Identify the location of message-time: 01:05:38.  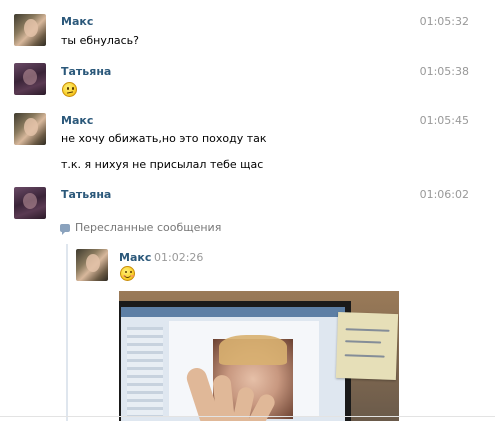
(444, 71).